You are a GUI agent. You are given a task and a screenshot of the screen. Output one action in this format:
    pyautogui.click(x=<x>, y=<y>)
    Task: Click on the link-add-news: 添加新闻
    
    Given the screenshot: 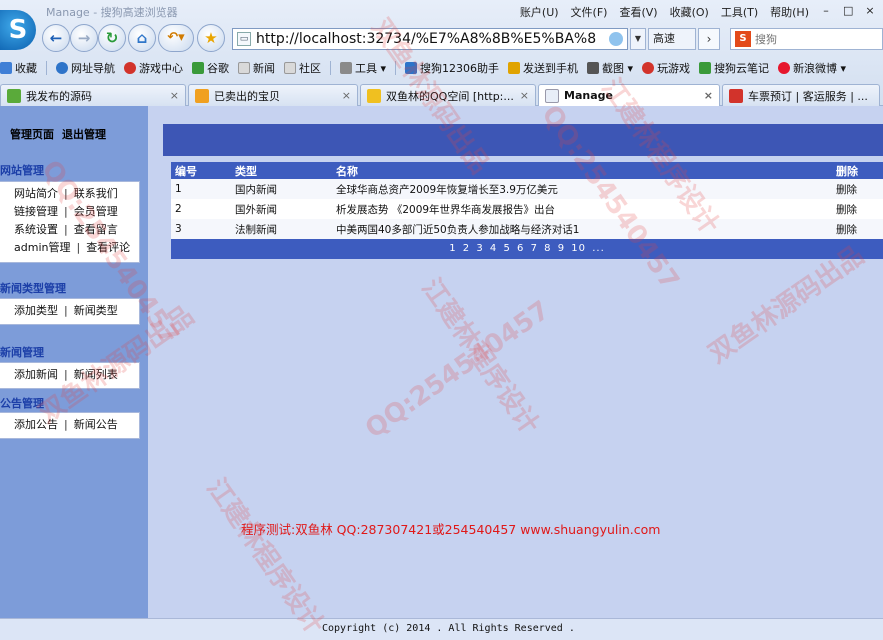 What is the action you would take?
    pyautogui.click(x=36, y=375)
    